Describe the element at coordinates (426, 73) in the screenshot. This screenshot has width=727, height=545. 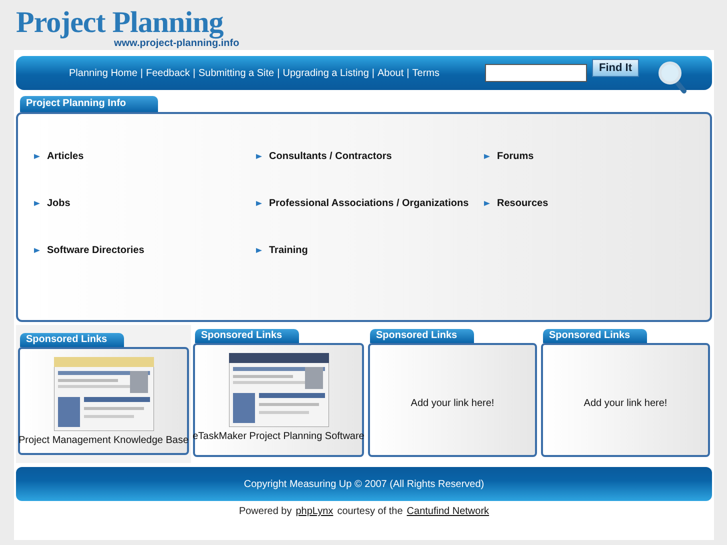
I see `nav-link: Terms` at that location.